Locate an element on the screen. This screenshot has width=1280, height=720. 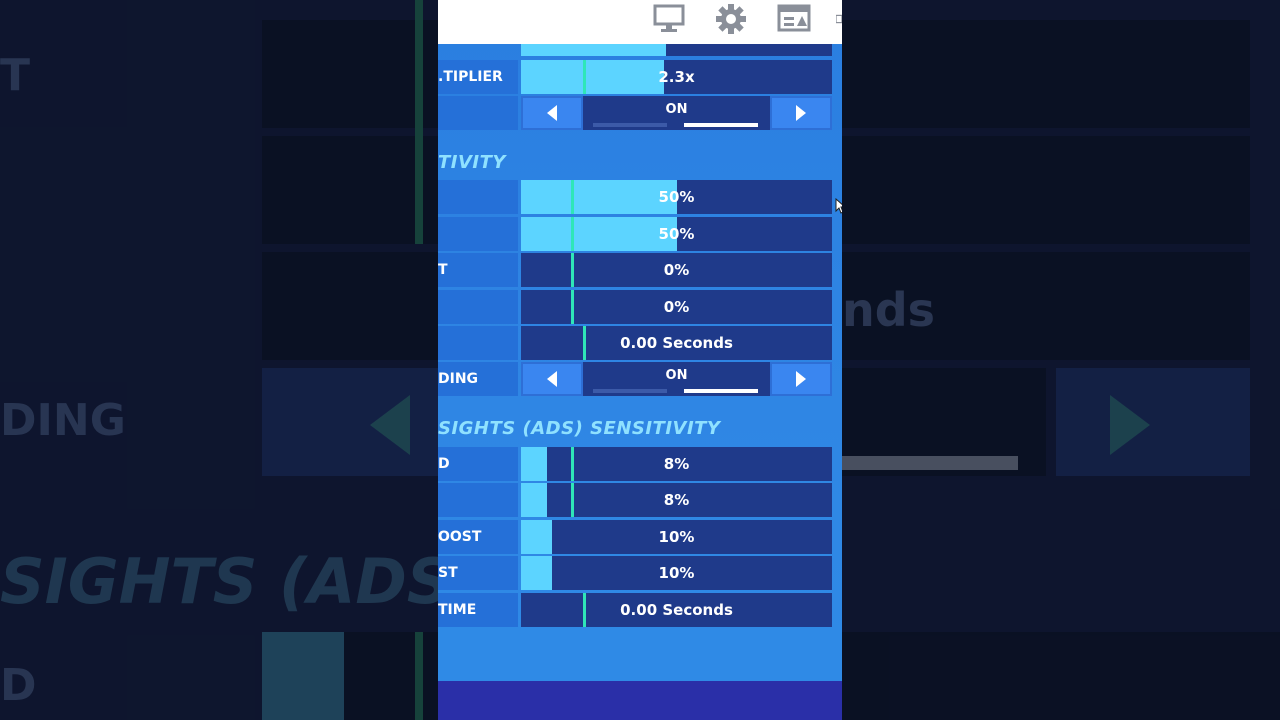
row-label: OOST is located at coordinates (478, 537).